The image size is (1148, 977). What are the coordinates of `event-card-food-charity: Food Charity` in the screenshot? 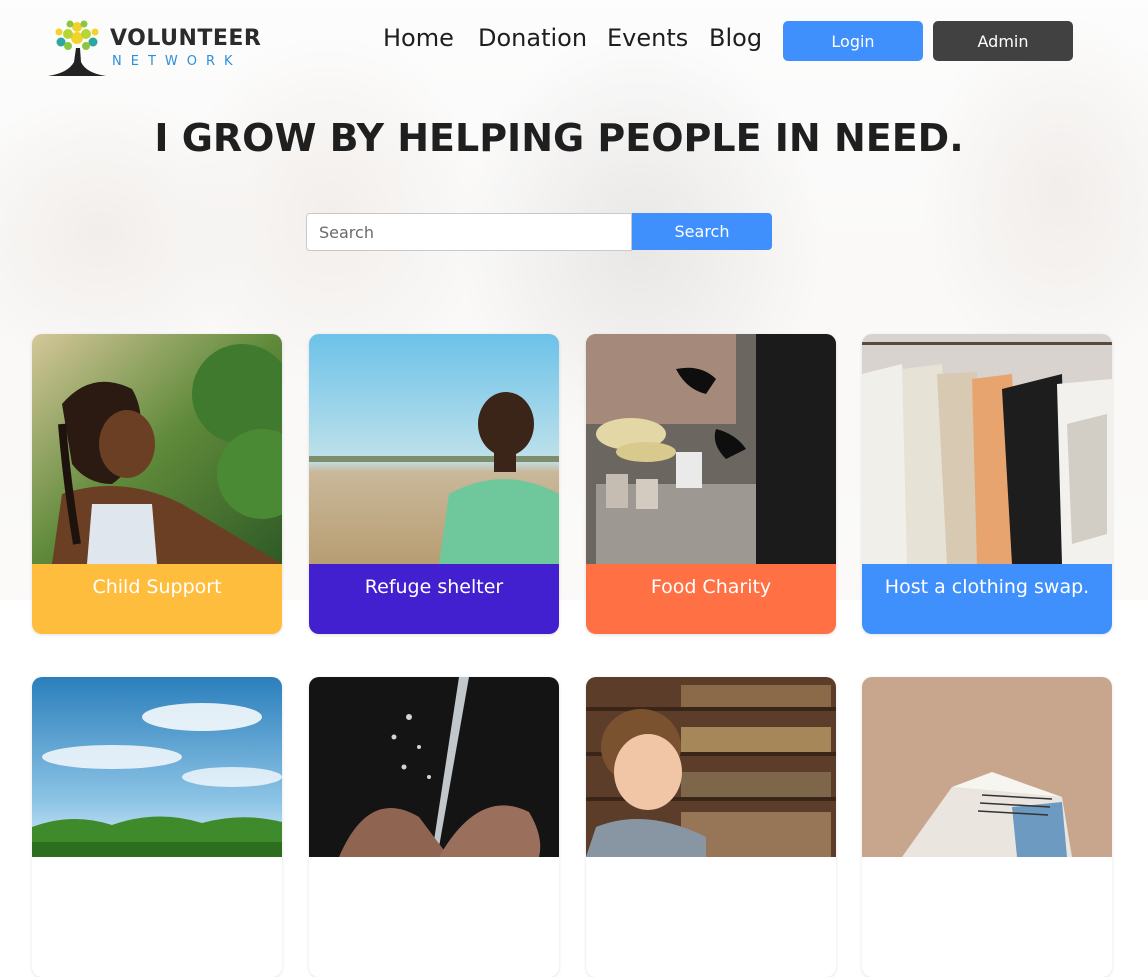 It's located at (711, 484).